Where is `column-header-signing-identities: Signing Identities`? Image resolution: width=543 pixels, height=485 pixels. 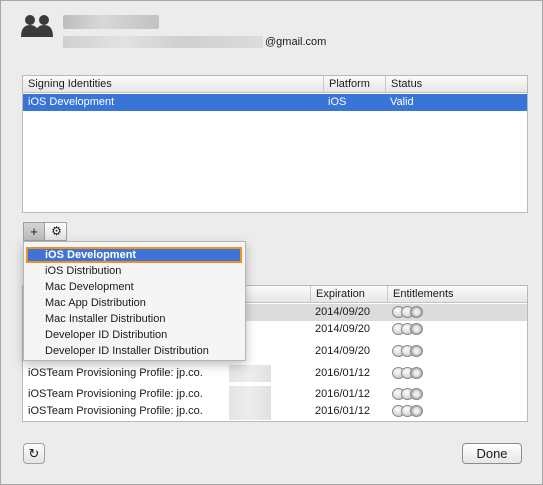
column-header-signing-identities: Signing Identities is located at coordinates (173, 84).